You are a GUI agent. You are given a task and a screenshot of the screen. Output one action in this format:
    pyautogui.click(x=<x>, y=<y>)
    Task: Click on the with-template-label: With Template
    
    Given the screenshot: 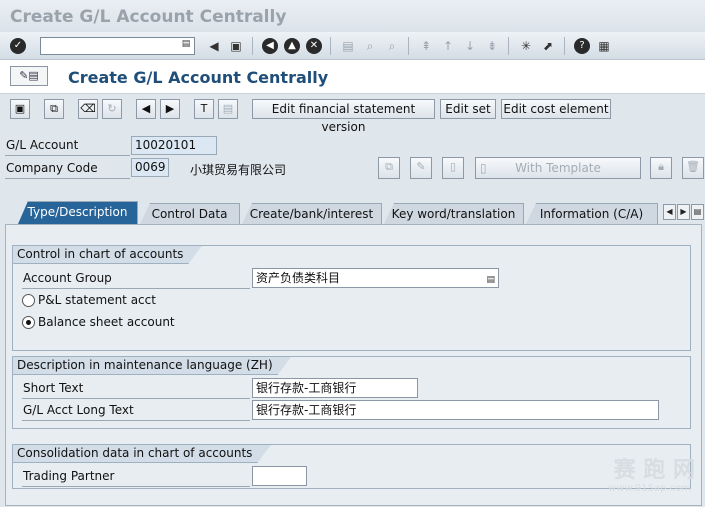 What is the action you would take?
    pyautogui.click(x=558, y=168)
    